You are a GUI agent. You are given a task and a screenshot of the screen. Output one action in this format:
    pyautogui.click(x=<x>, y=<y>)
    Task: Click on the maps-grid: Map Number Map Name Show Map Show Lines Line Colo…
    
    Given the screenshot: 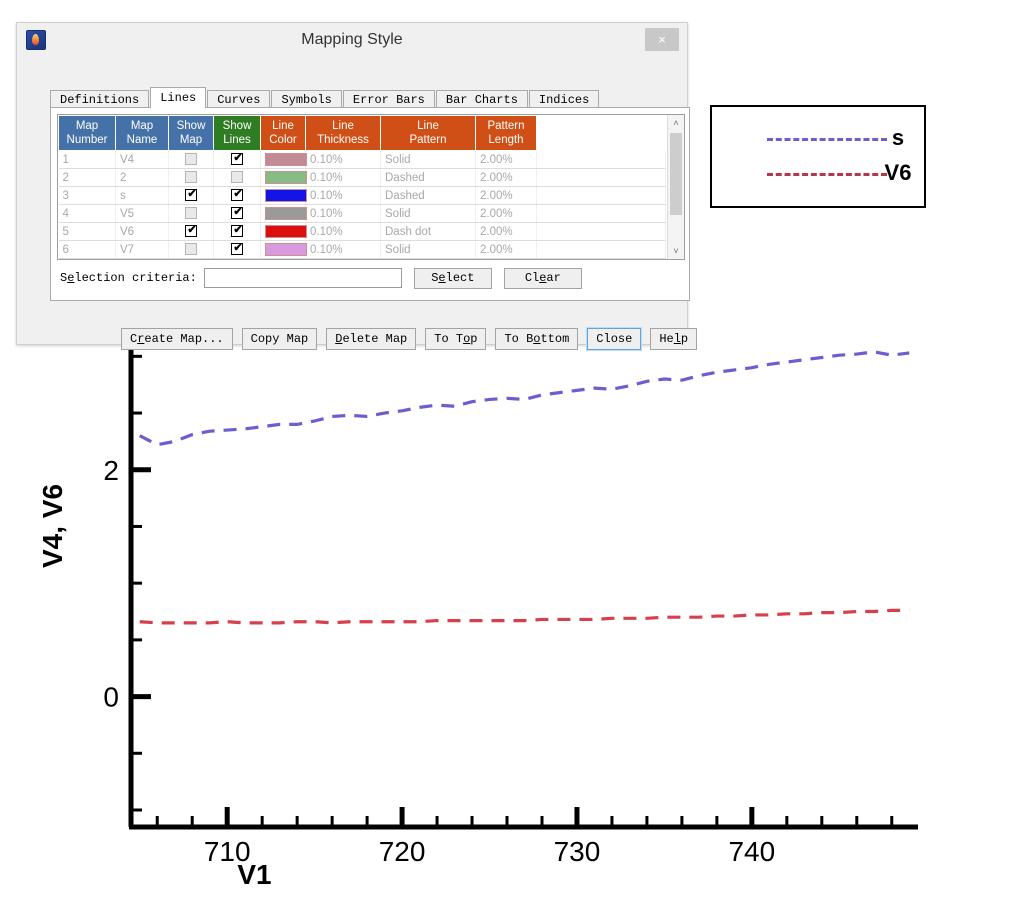 What is the action you would take?
    pyautogui.click(x=371, y=187)
    